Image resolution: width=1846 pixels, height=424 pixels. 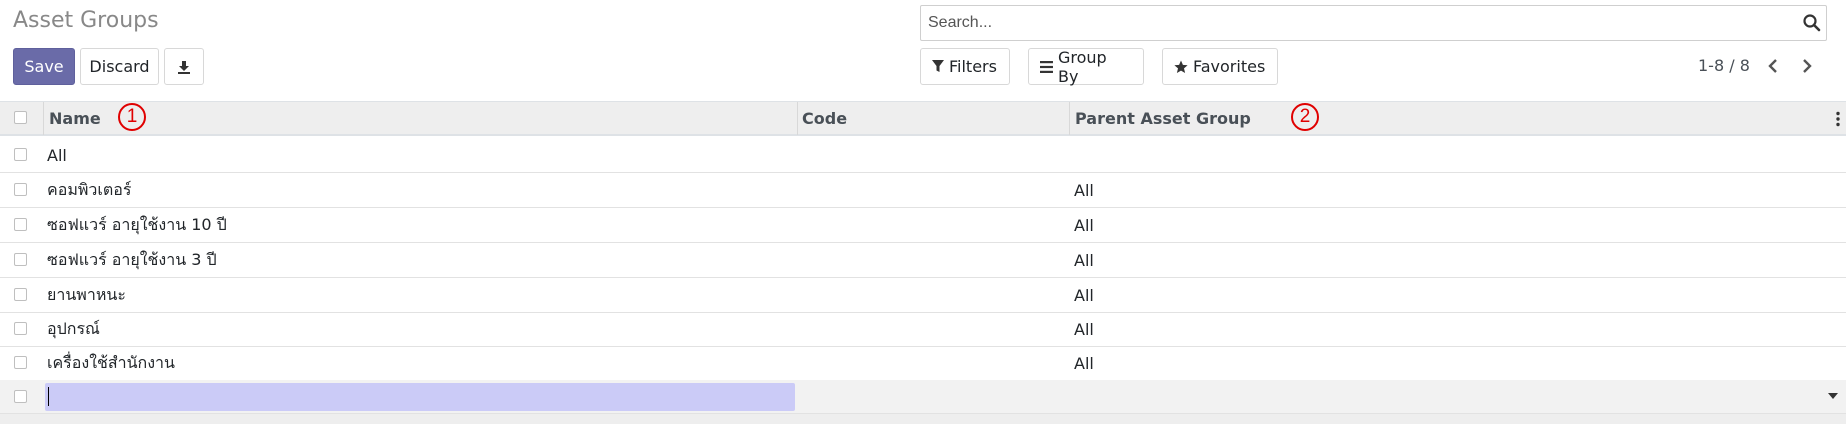 I want to click on new-row-editor, so click(x=923, y=397).